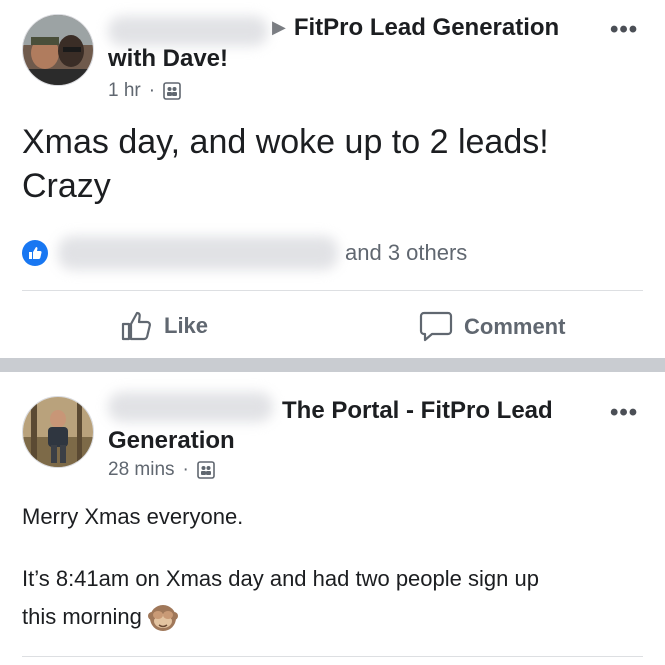 This screenshot has height=665, width=665. What do you see at coordinates (279, 27) in the screenshot?
I see `triangle-arrow-icon: ▶` at bounding box center [279, 27].